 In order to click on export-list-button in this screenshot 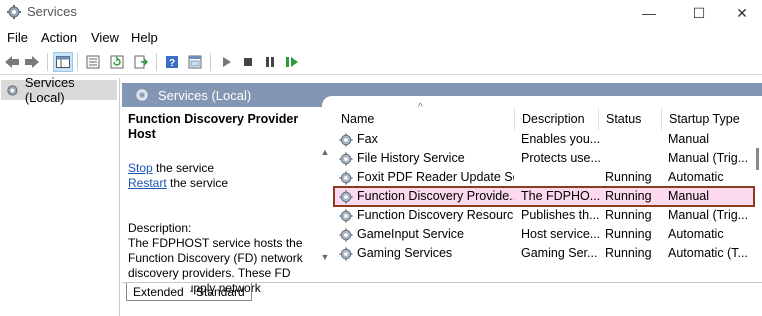, I will do `click(141, 62)`.